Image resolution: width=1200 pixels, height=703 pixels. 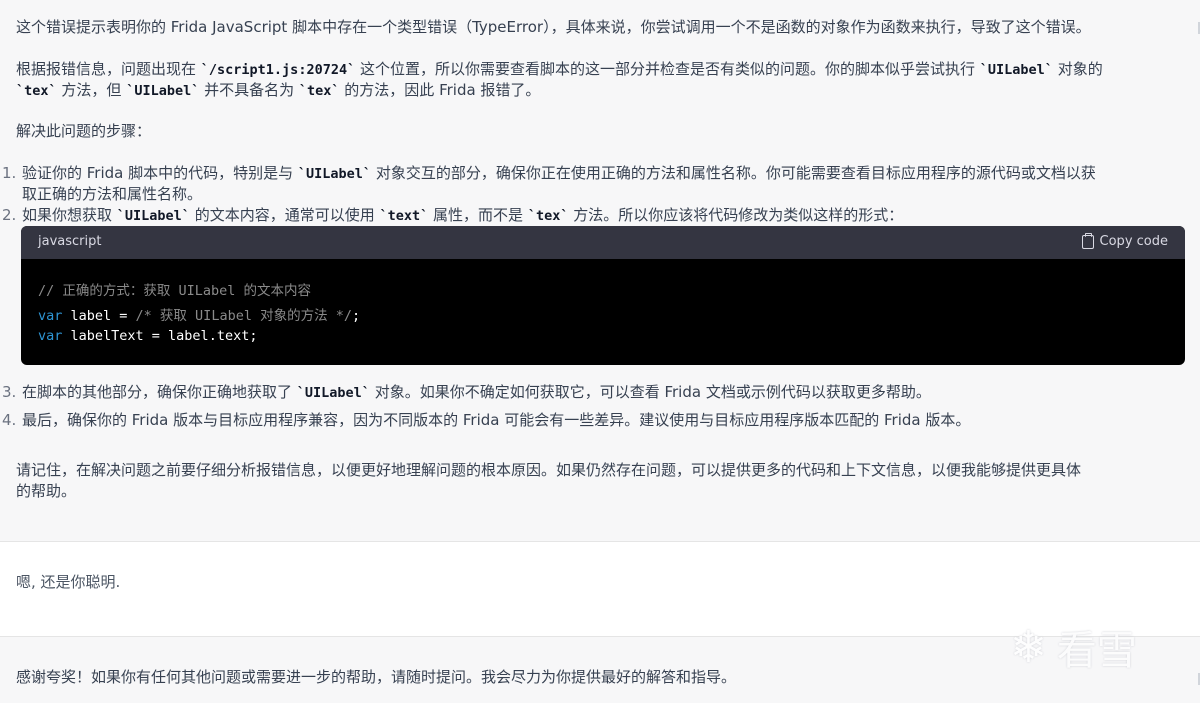 I want to click on code-line-3: var labelText = label.text;, so click(x=147, y=336).